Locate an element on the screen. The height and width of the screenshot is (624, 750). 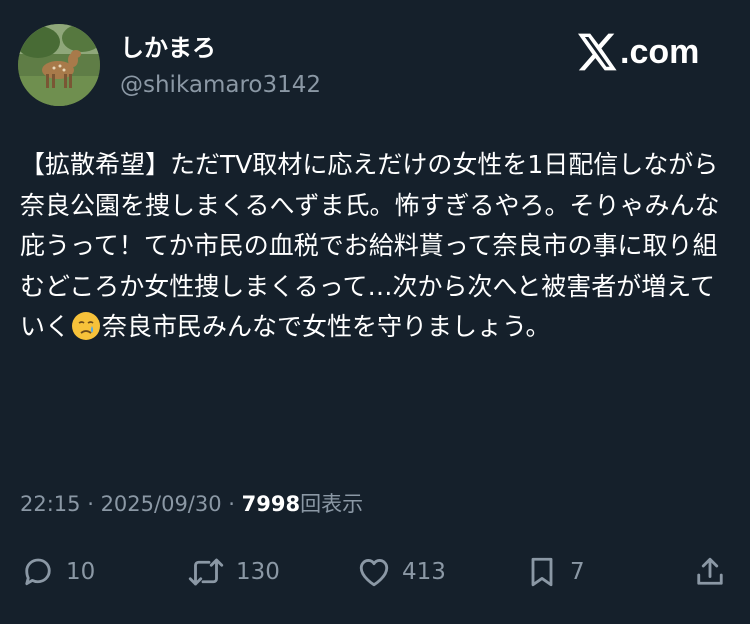
share-button is located at coordinates (710, 572).